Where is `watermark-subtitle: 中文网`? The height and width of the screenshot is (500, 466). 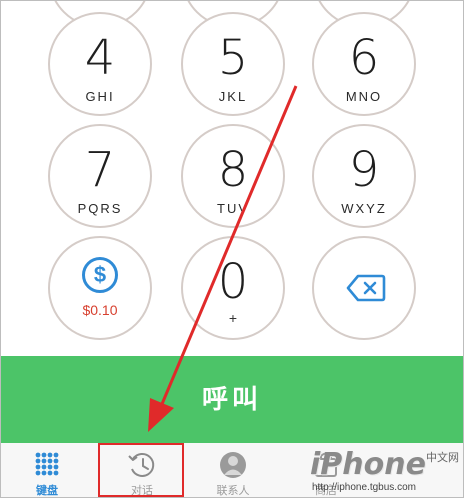 watermark-subtitle: 中文网 is located at coordinates (442, 458).